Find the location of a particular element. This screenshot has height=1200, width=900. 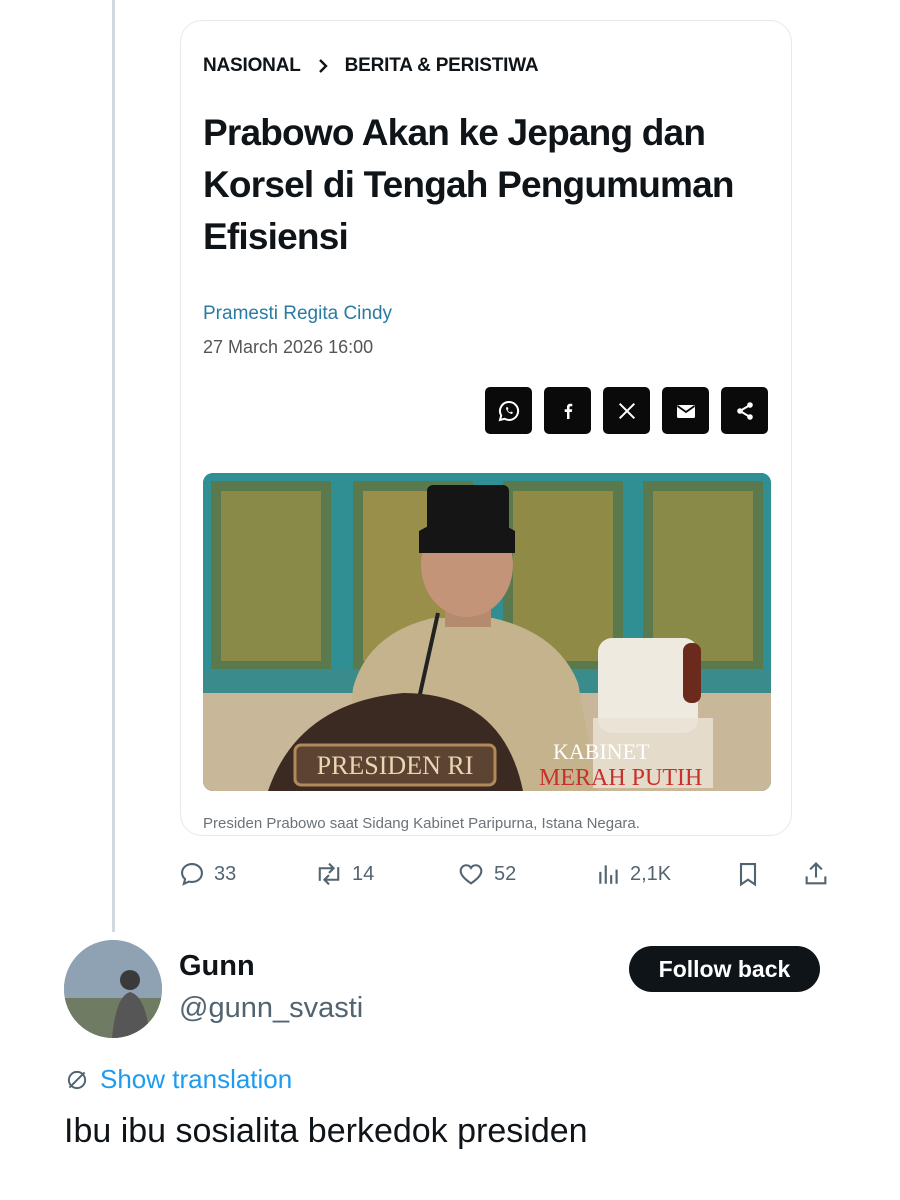

repost-button: 14 is located at coordinates (344, 874).